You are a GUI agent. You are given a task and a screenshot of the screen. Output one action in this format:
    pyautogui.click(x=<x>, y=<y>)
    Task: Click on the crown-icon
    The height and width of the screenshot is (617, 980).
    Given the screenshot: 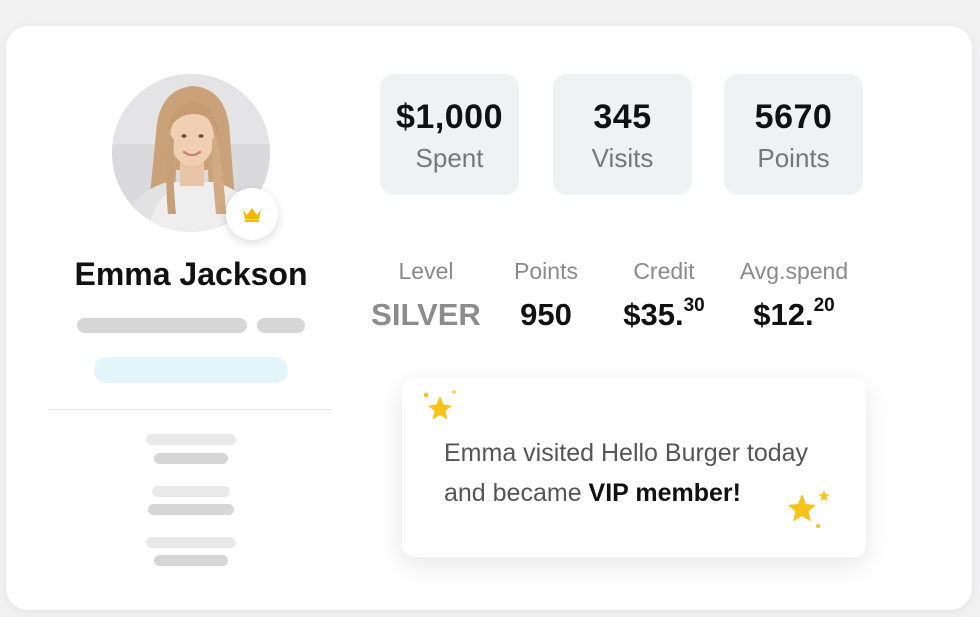 What is the action you would take?
    pyautogui.click(x=252, y=214)
    